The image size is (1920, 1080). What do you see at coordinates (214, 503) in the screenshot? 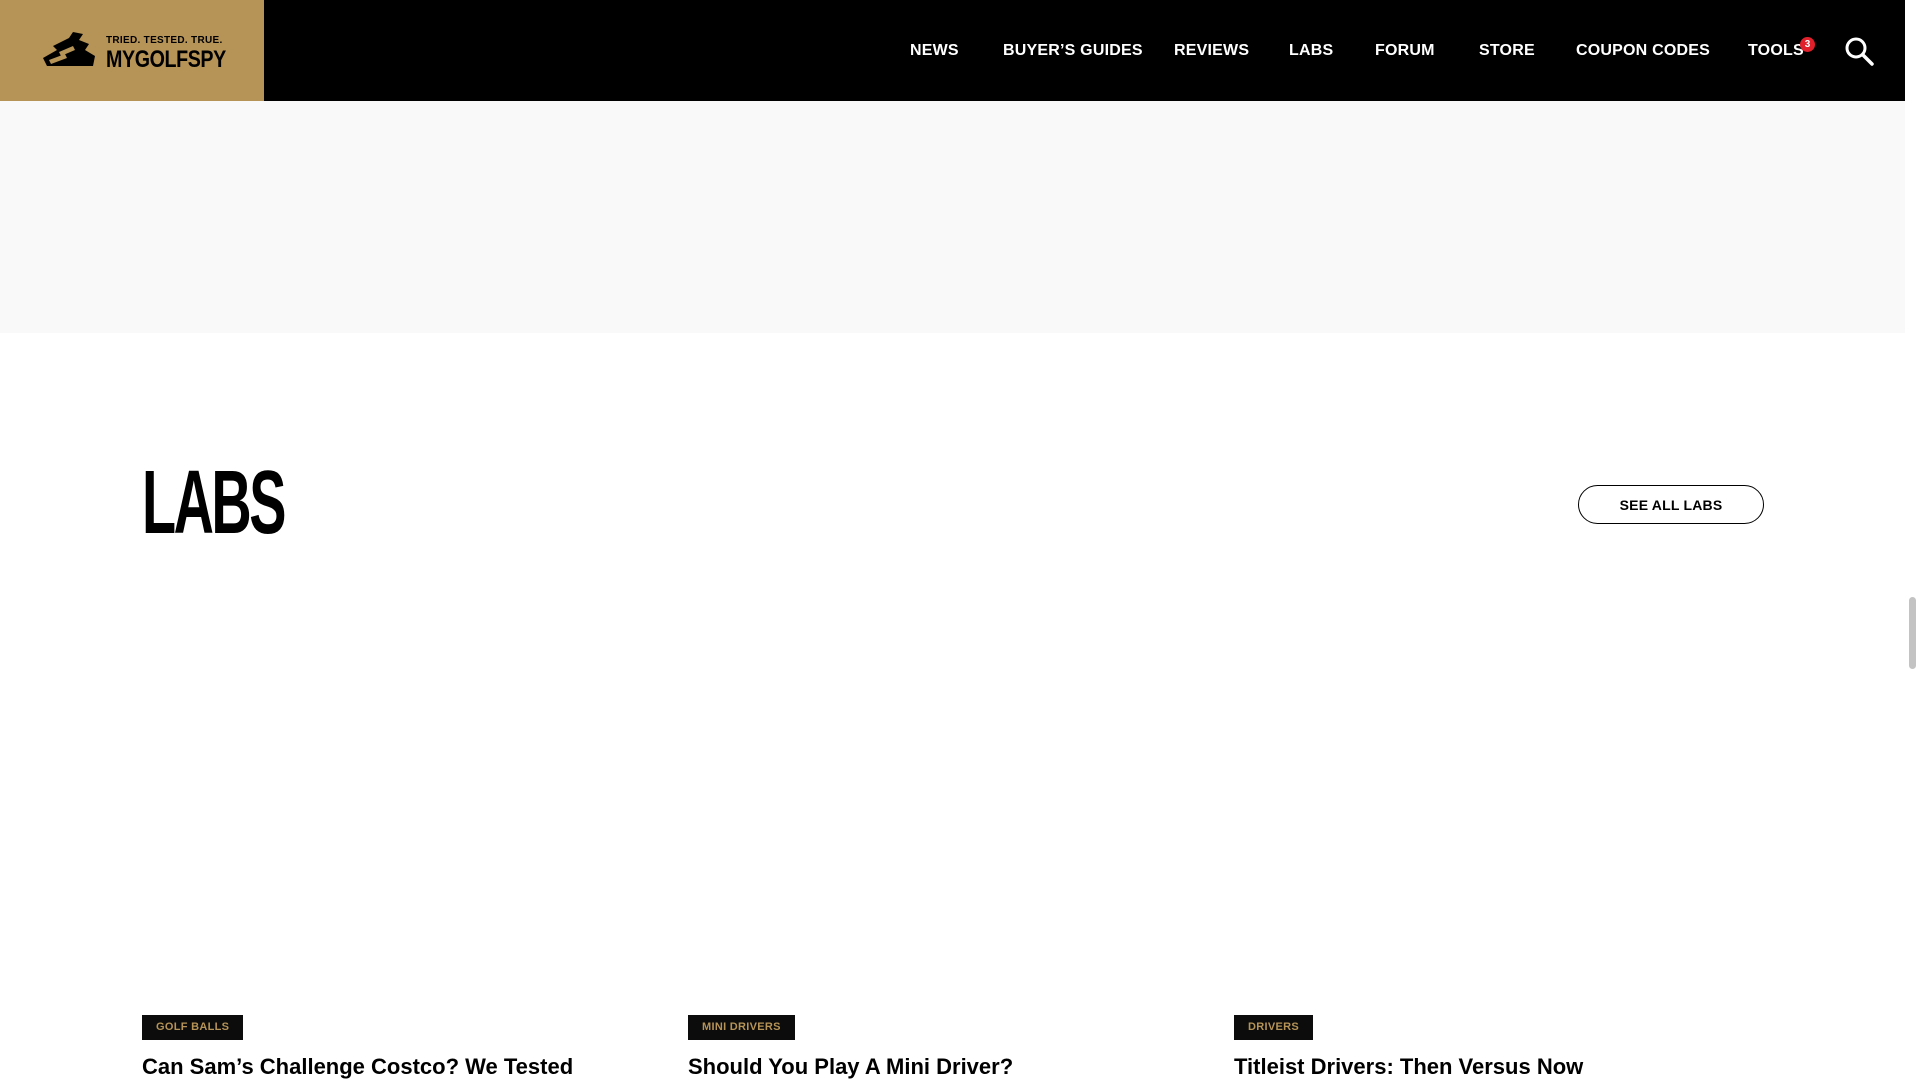
I see `section-title: LABS` at bounding box center [214, 503].